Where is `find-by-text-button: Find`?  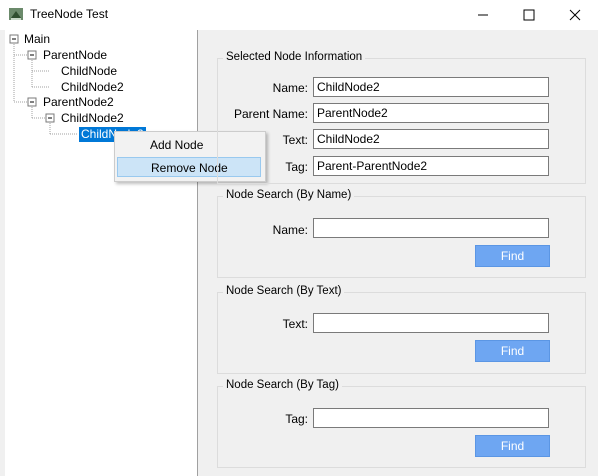 find-by-text-button: Find is located at coordinates (512, 351).